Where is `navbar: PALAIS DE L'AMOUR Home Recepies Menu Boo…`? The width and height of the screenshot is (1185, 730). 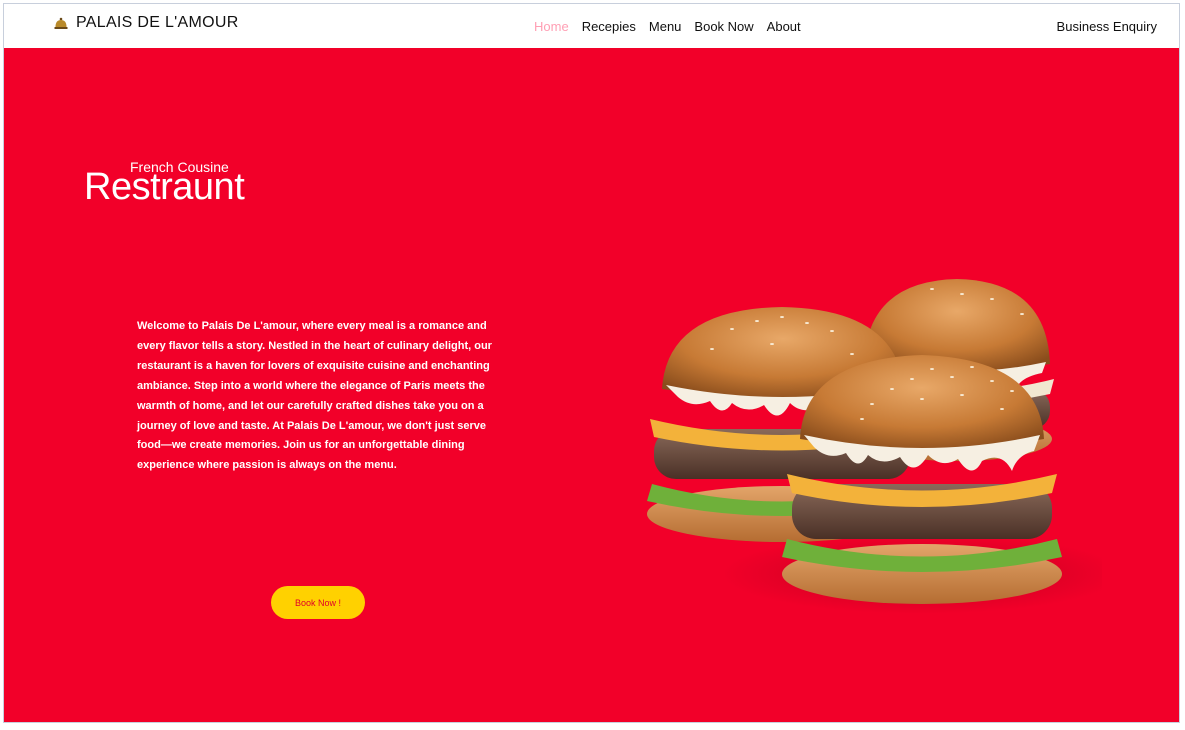 navbar: PALAIS DE L'AMOUR Home Recepies Menu Boo… is located at coordinates (591, 26).